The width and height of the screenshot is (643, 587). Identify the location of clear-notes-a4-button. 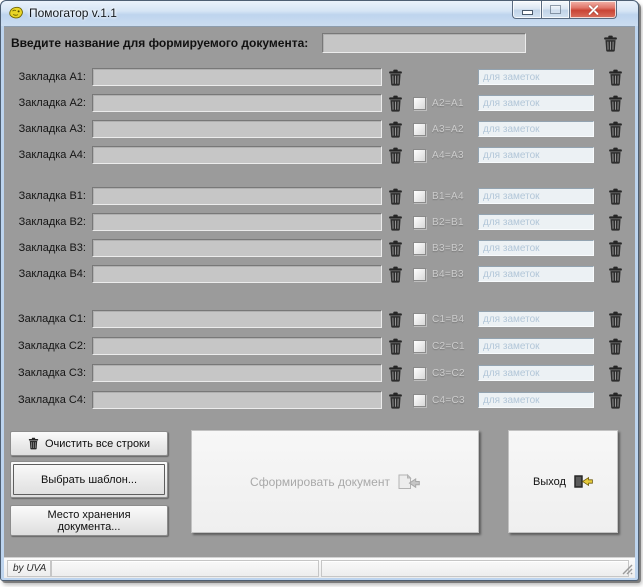
(615, 155).